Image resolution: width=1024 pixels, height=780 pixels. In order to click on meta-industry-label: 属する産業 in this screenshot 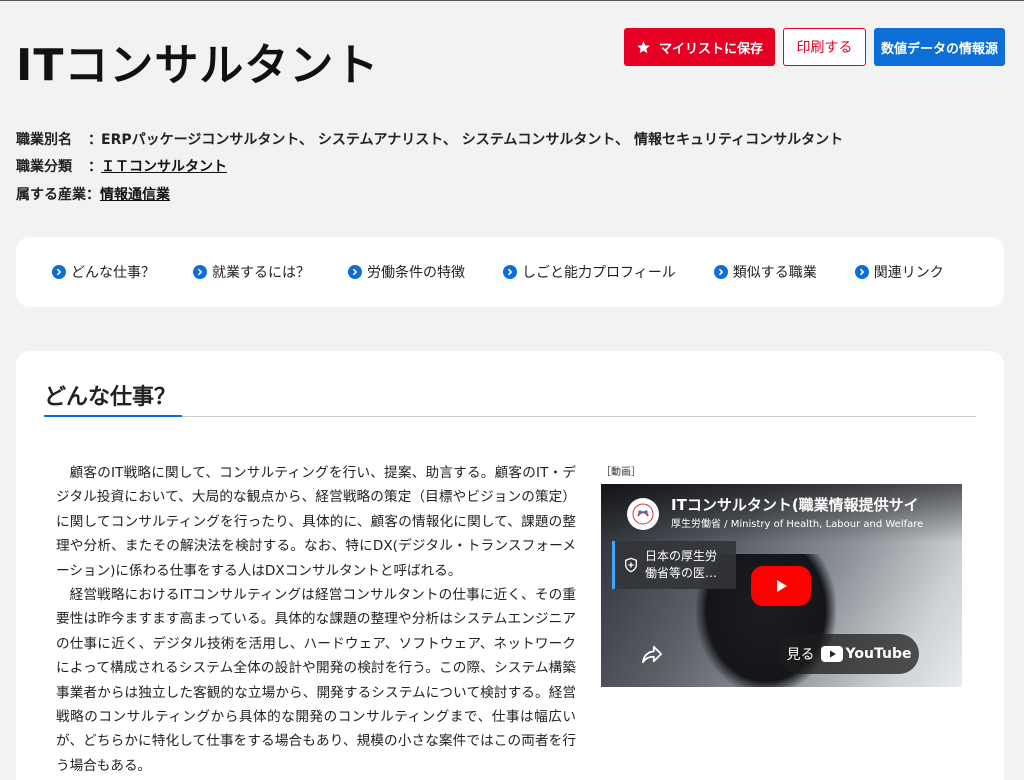, I will do `click(51, 194)`.